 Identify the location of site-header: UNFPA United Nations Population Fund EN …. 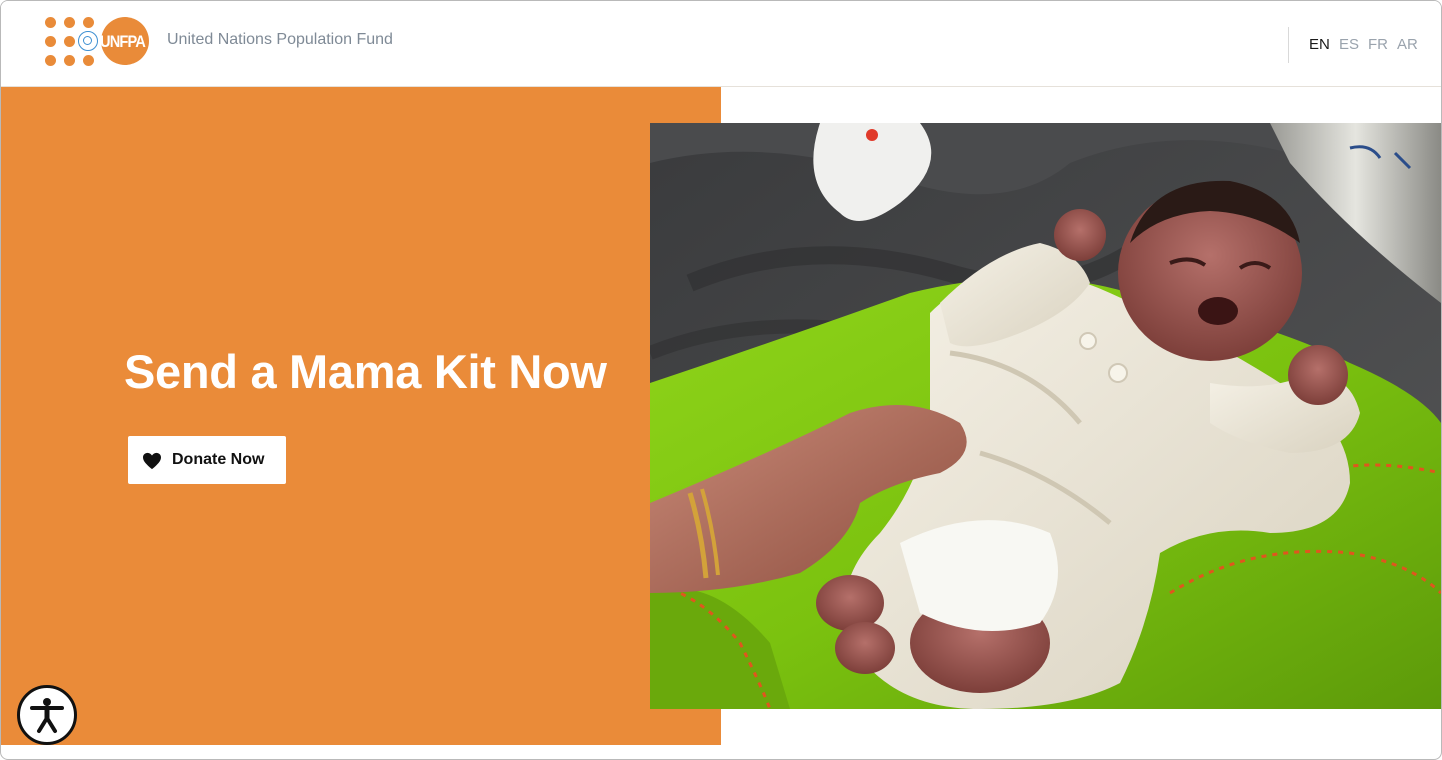
(721, 44).